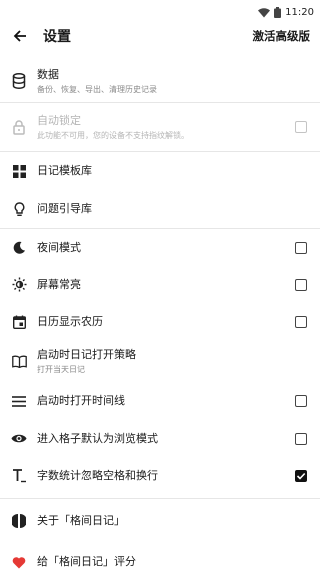  Describe the element at coordinates (301, 438) in the screenshot. I see `browse-mode-checkbox` at that location.